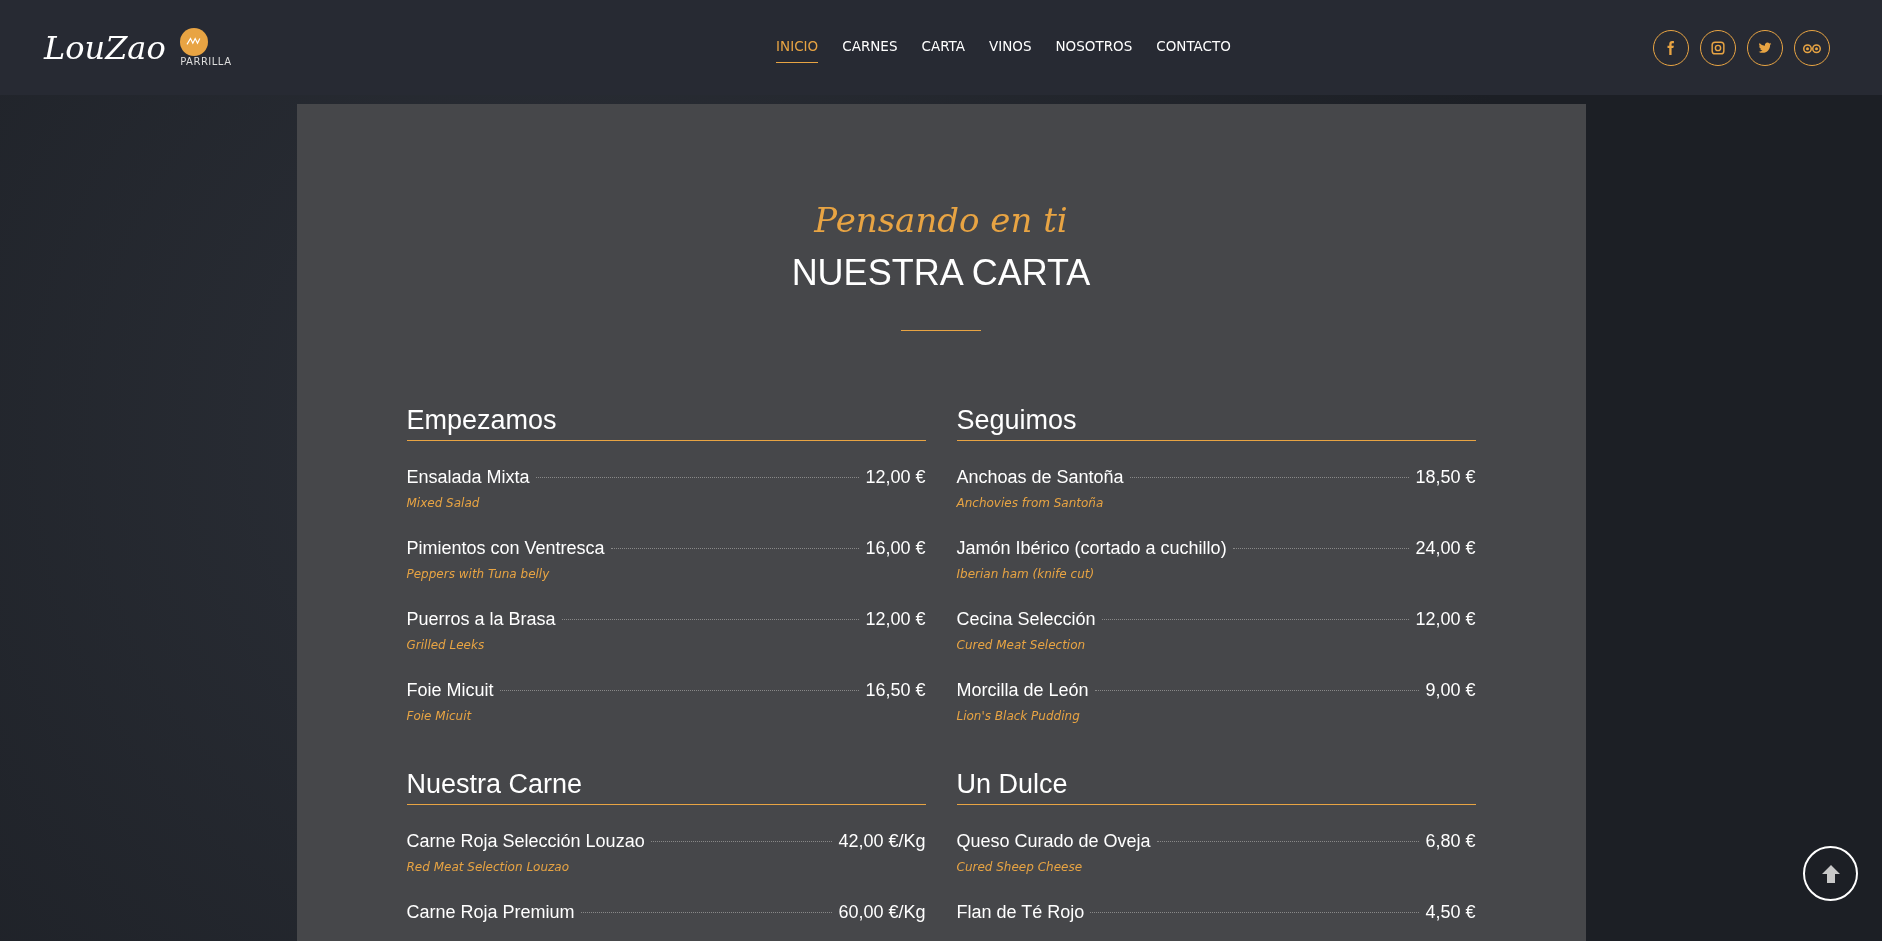  I want to click on dish-name: Jamón Ibérico (cortado a cuchillo), so click(1091, 548).